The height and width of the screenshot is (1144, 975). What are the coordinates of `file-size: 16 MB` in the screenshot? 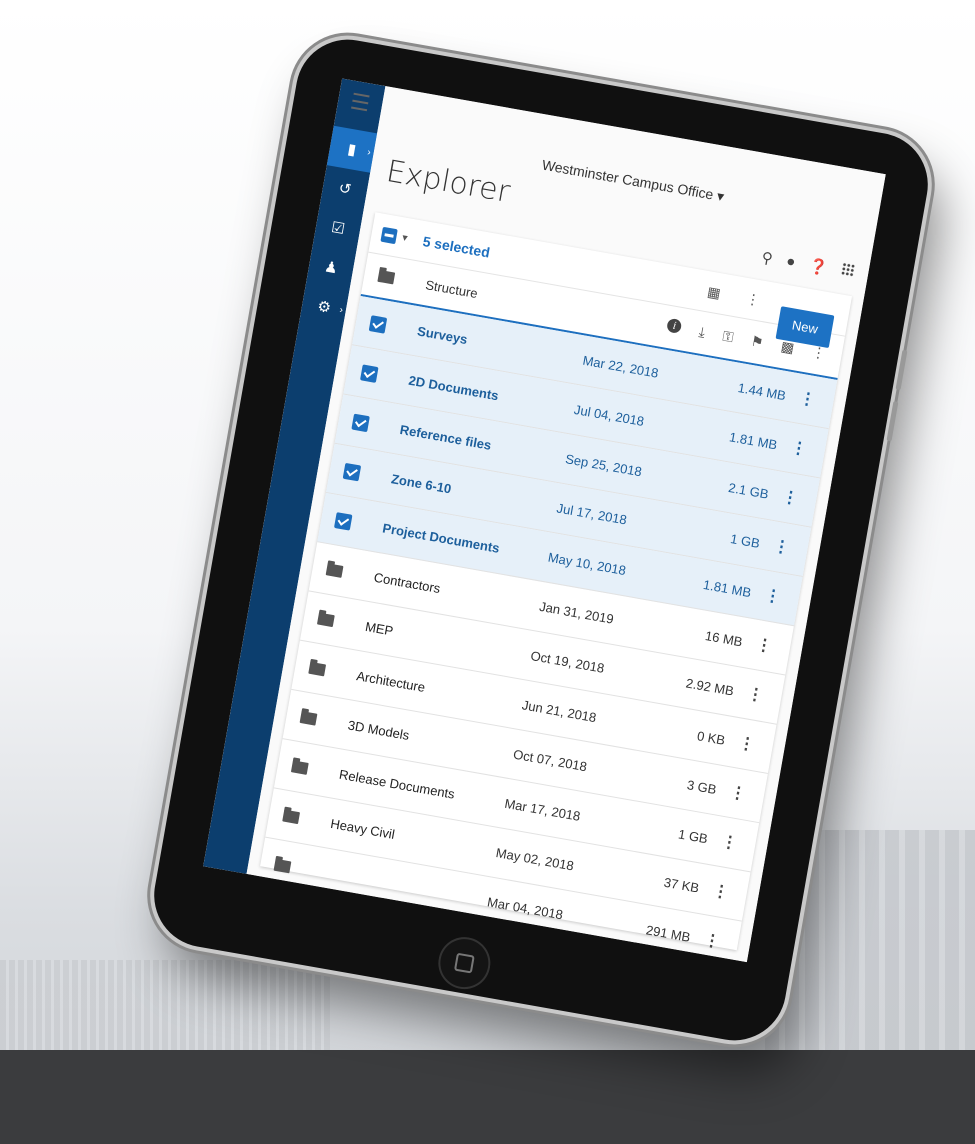 It's located at (724, 639).